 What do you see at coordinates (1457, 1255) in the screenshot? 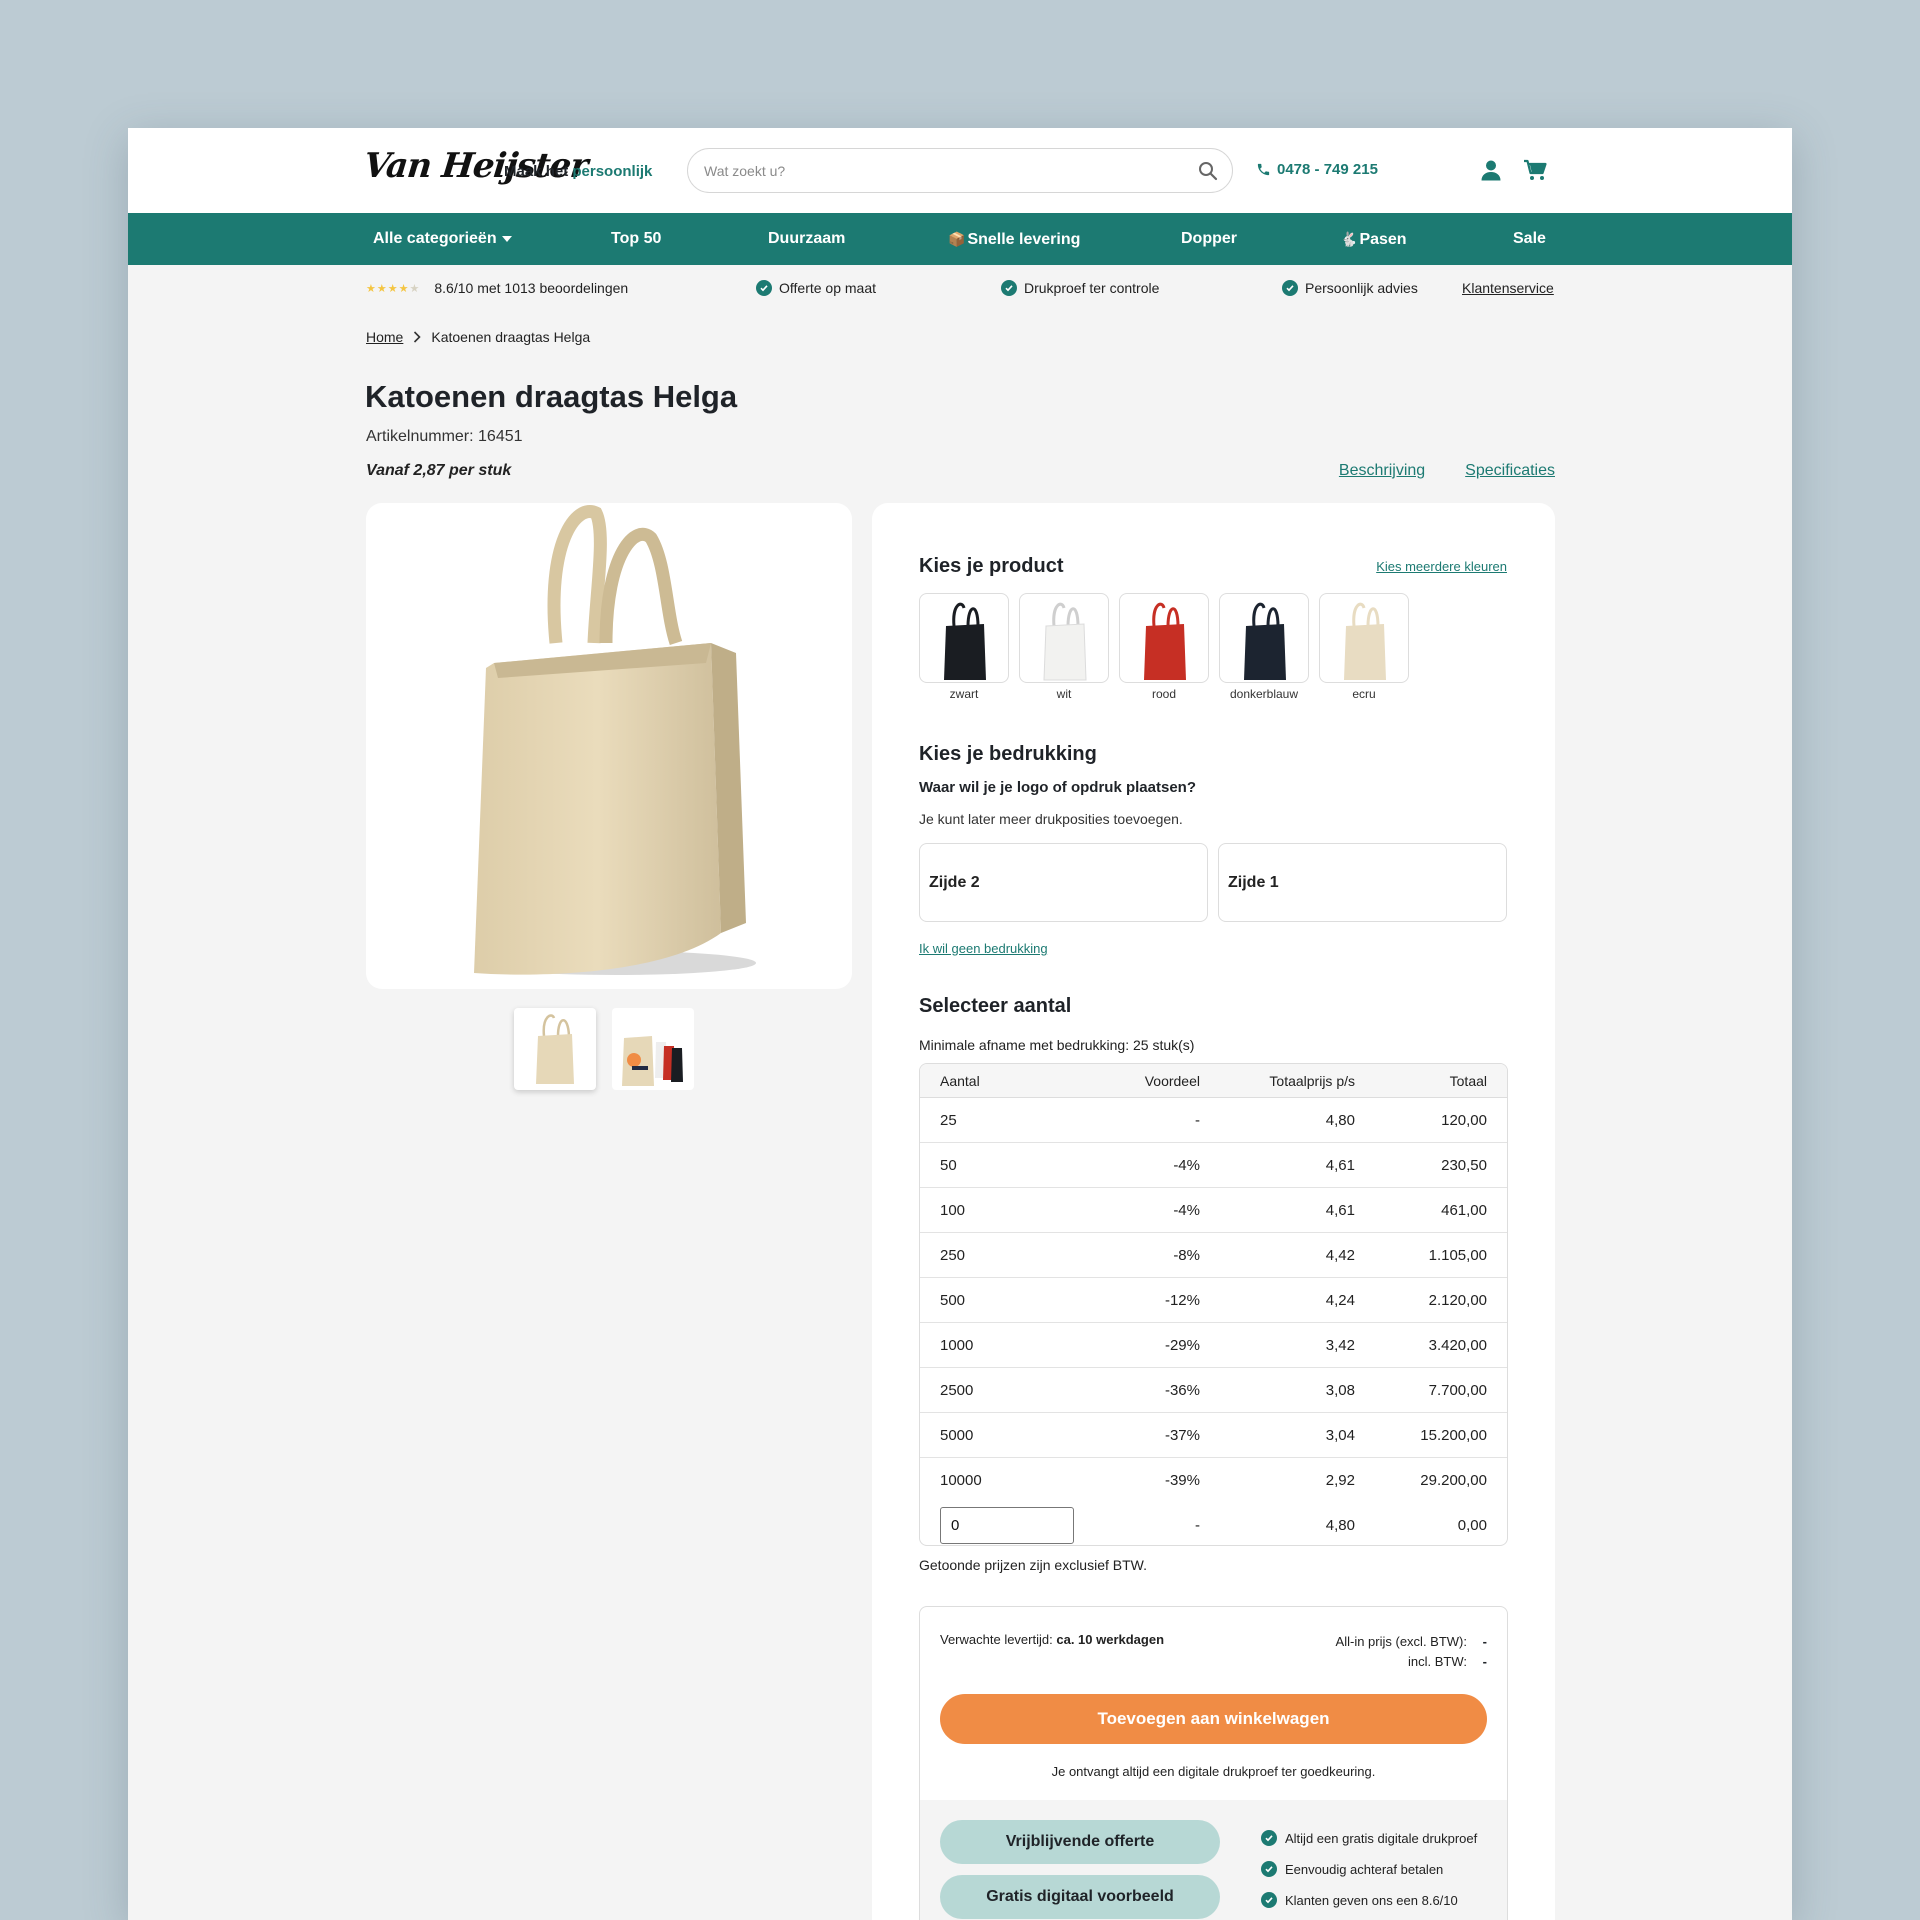
I see `total-cell: 1.105,00` at bounding box center [1457, 1255].